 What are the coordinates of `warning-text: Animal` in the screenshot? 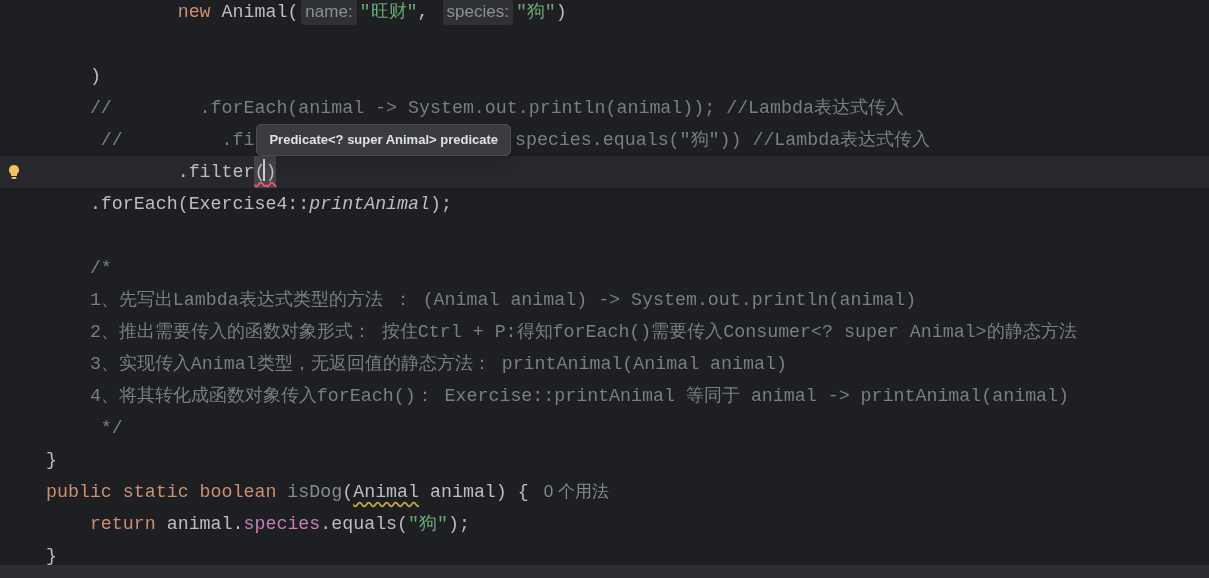 It's located at (386, 492).